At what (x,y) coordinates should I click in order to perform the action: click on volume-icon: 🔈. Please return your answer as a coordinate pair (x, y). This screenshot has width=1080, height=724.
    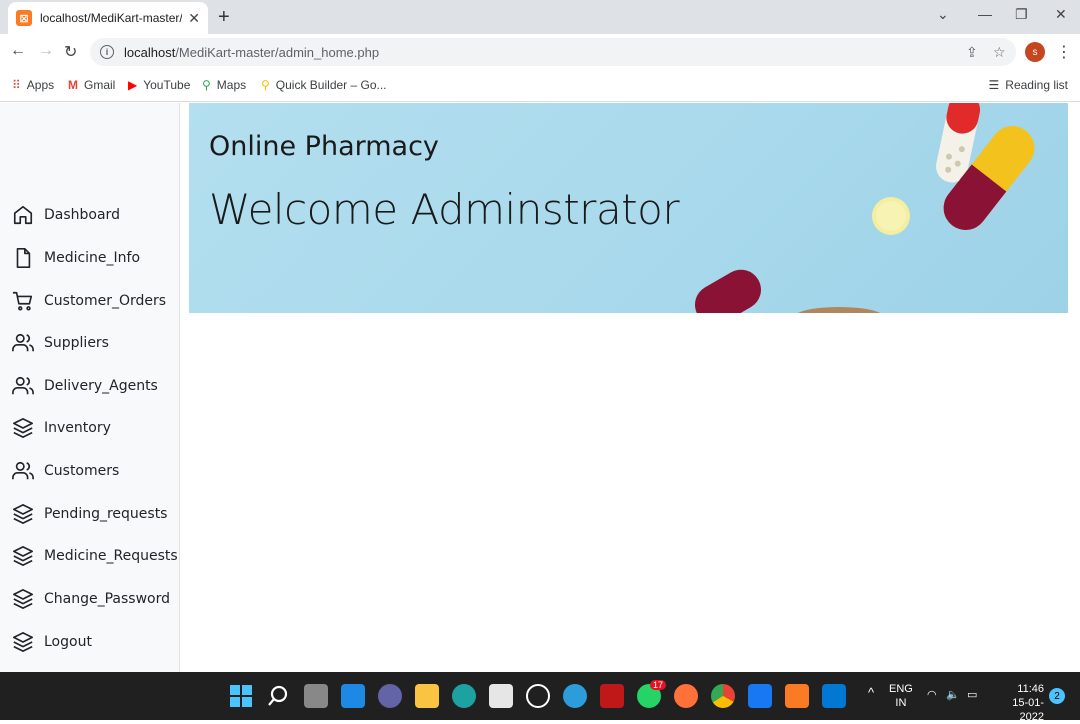
    Looking at the image, I should click on (953, 695).